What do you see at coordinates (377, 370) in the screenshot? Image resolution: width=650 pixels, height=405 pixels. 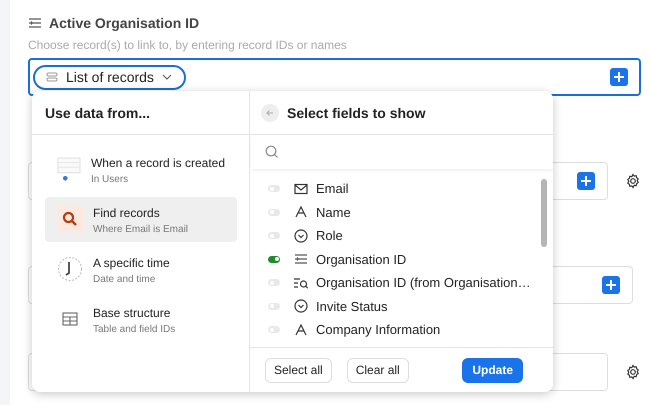 I see `footer-button: Clear all` at bounding box center [377, 370].